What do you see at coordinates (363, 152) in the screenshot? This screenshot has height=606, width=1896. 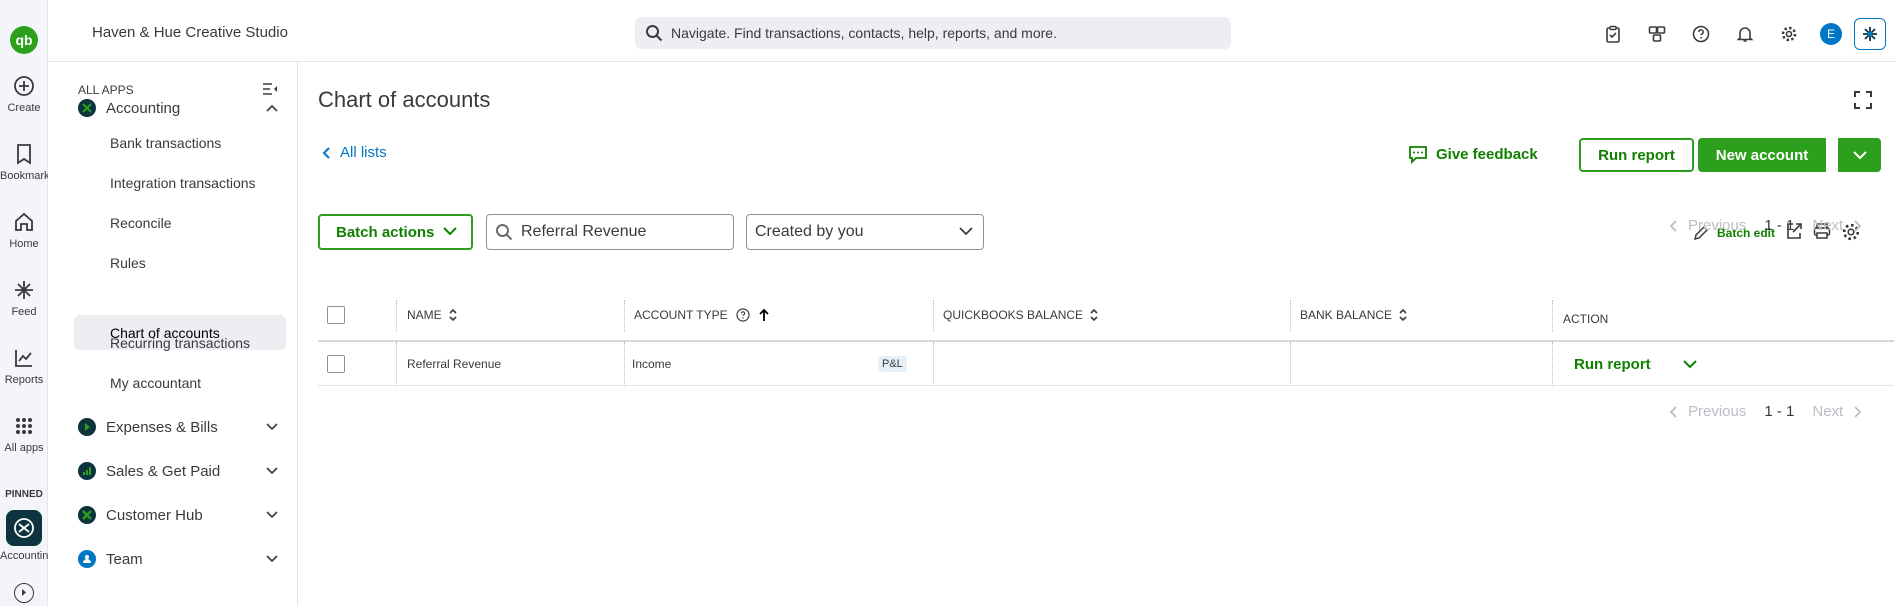 I see `all-lists-label: All lists` at bounding box center [363, 152].